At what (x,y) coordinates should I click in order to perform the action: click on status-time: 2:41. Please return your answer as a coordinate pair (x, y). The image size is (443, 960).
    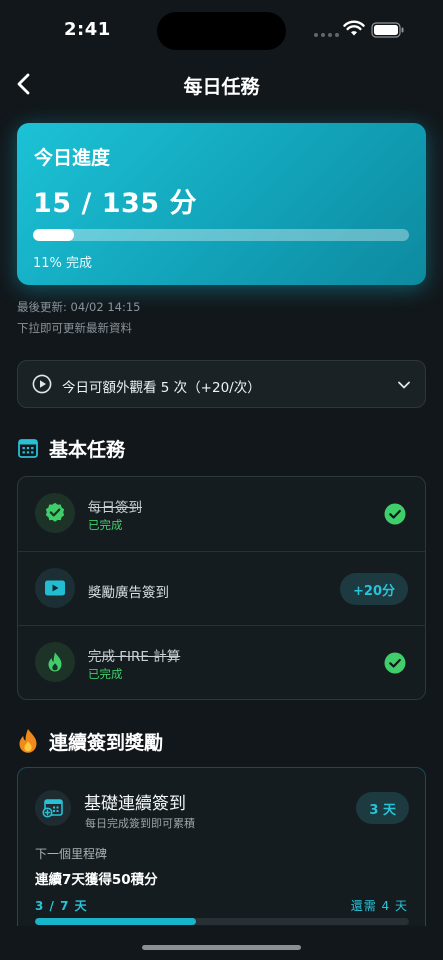
    Looking at the image, I should click on (87, 29).